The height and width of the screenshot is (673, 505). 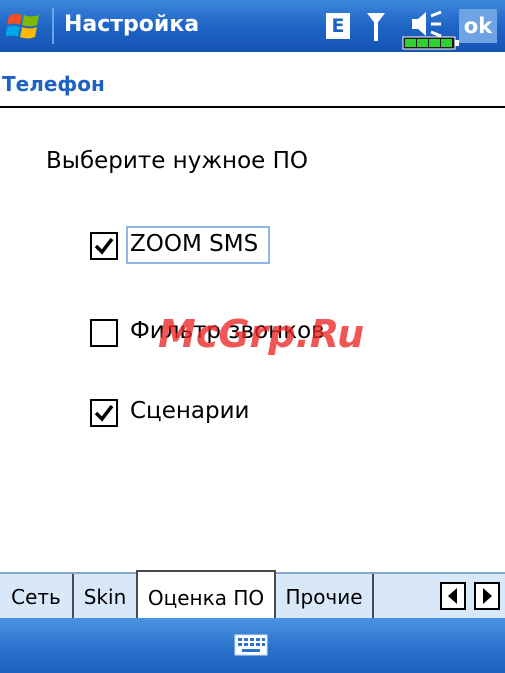 What do you see at coordinates (427, 24) in the screenshot?
I see `speaker-icon` at bounding box center [427, 24].